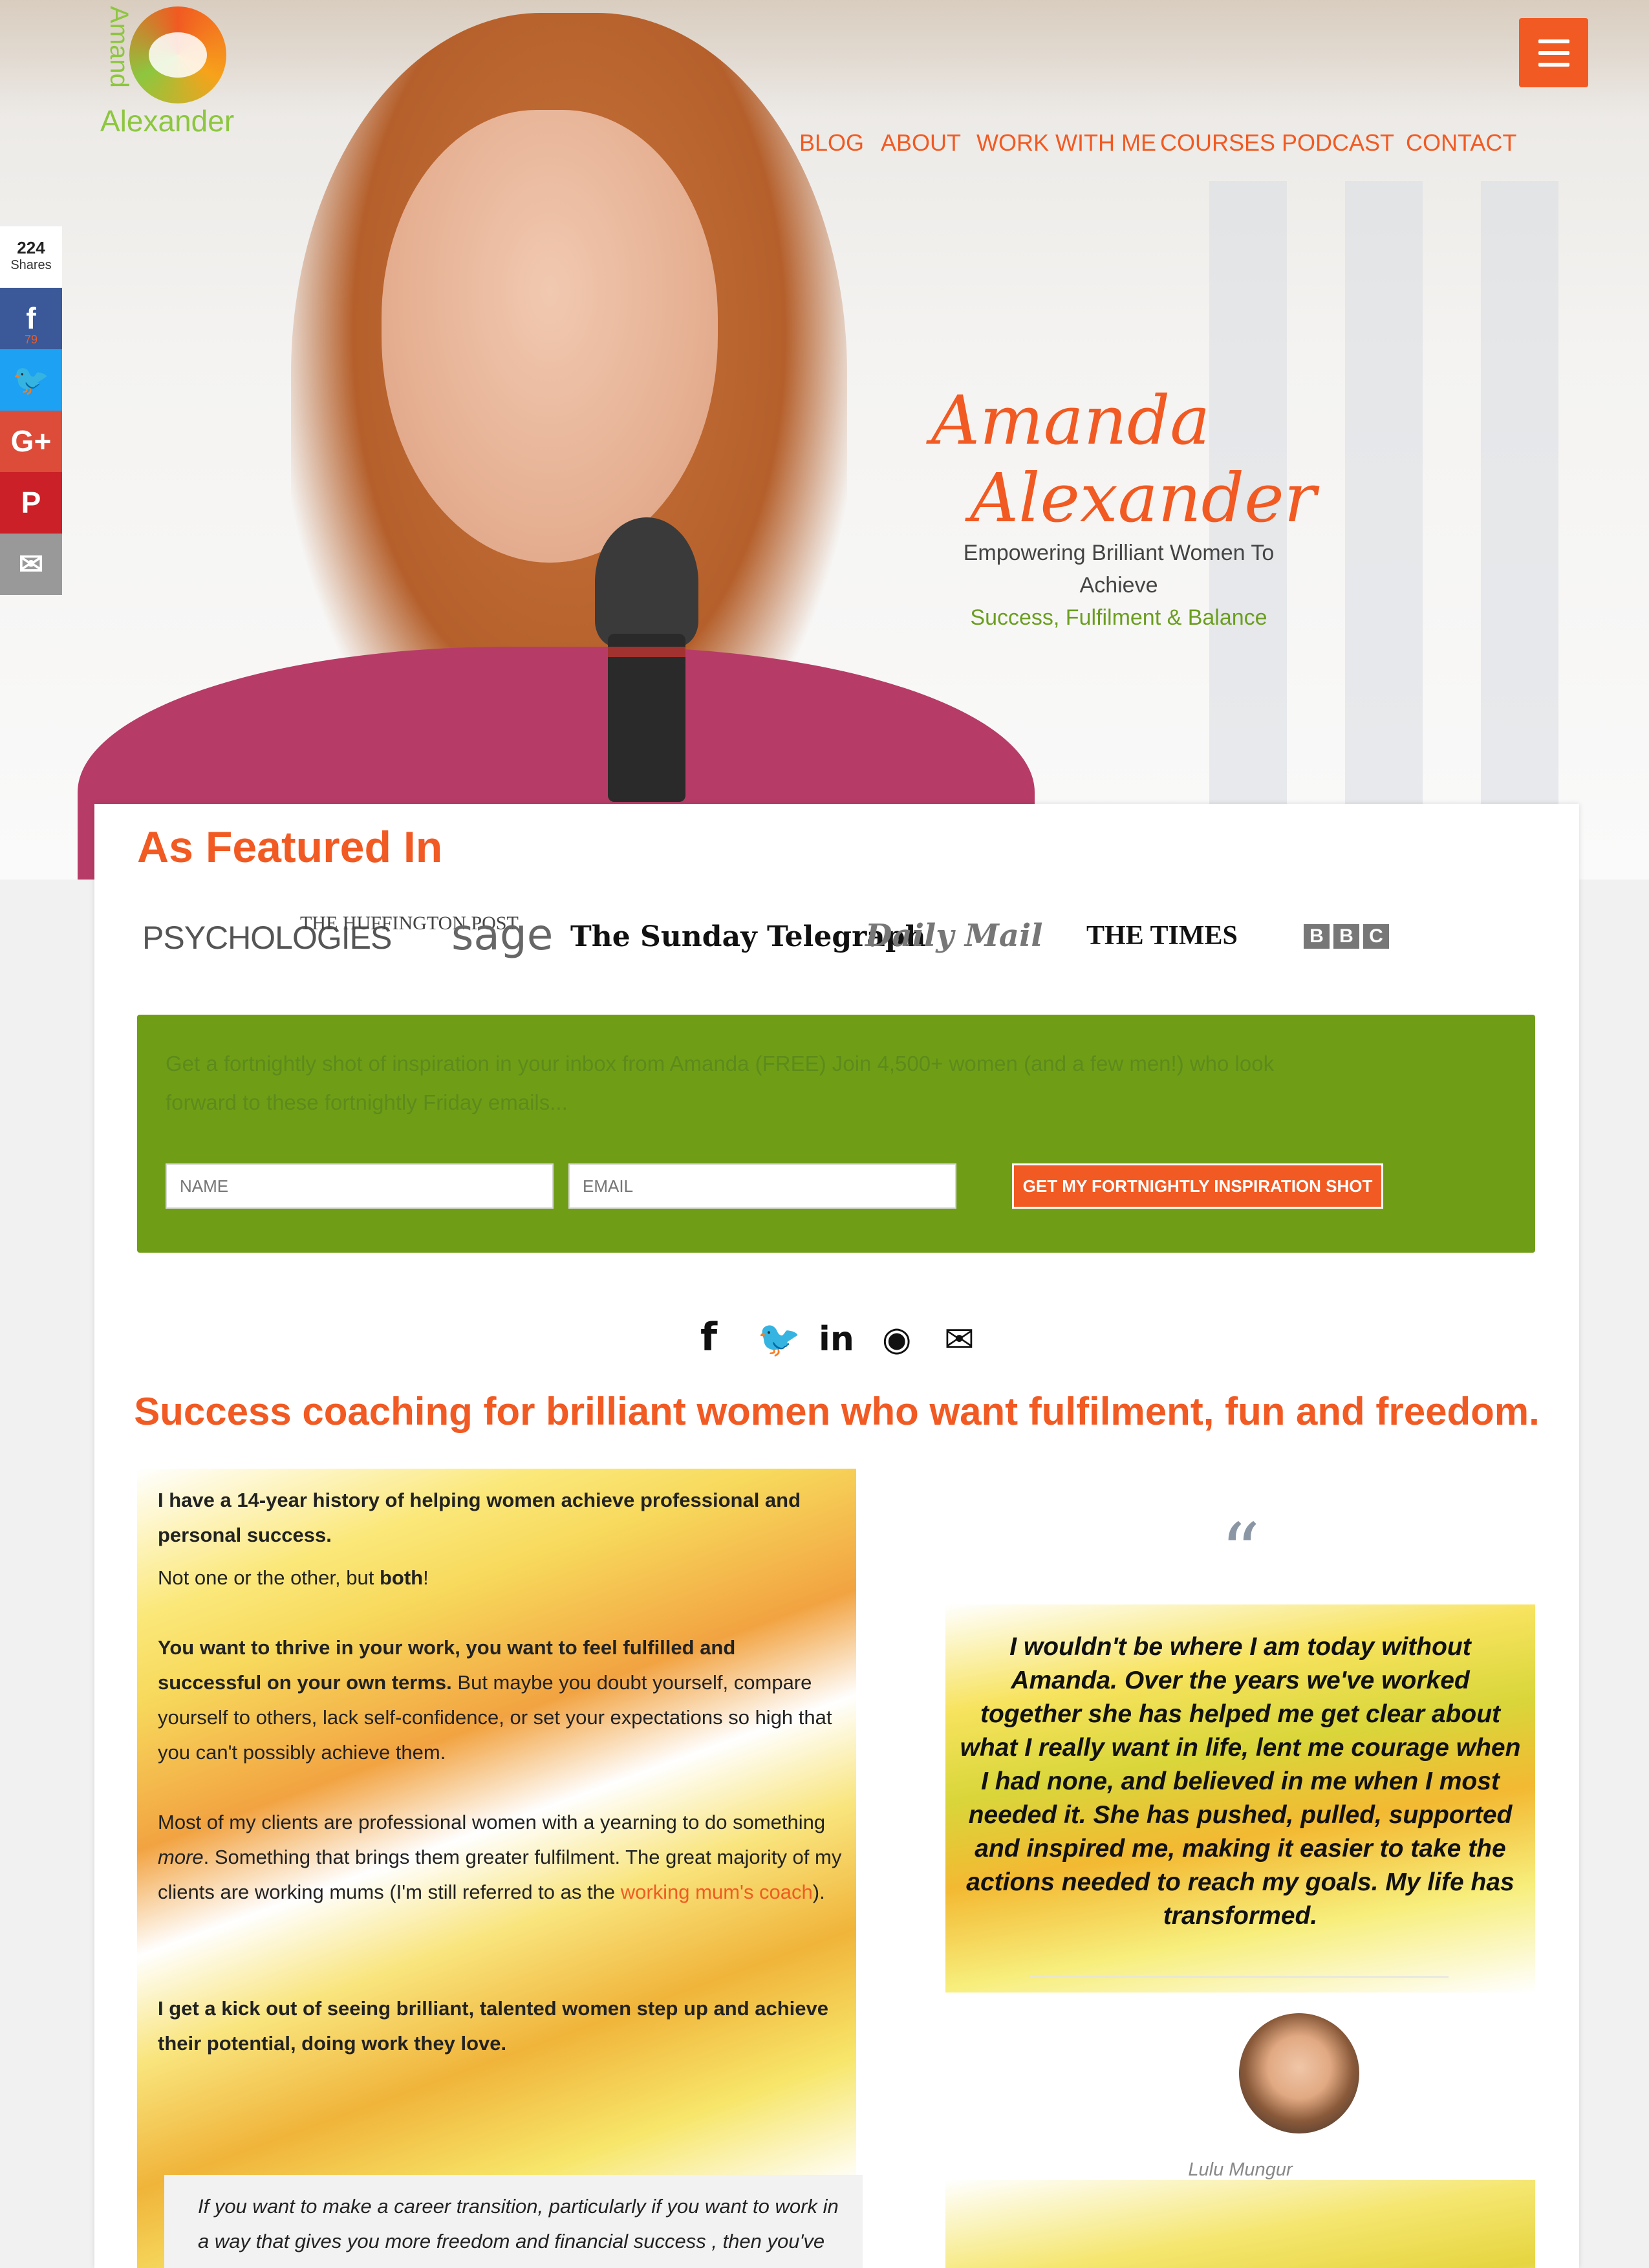  I want to click on hero-name: Amanda Alexander, so click(1124, 459).